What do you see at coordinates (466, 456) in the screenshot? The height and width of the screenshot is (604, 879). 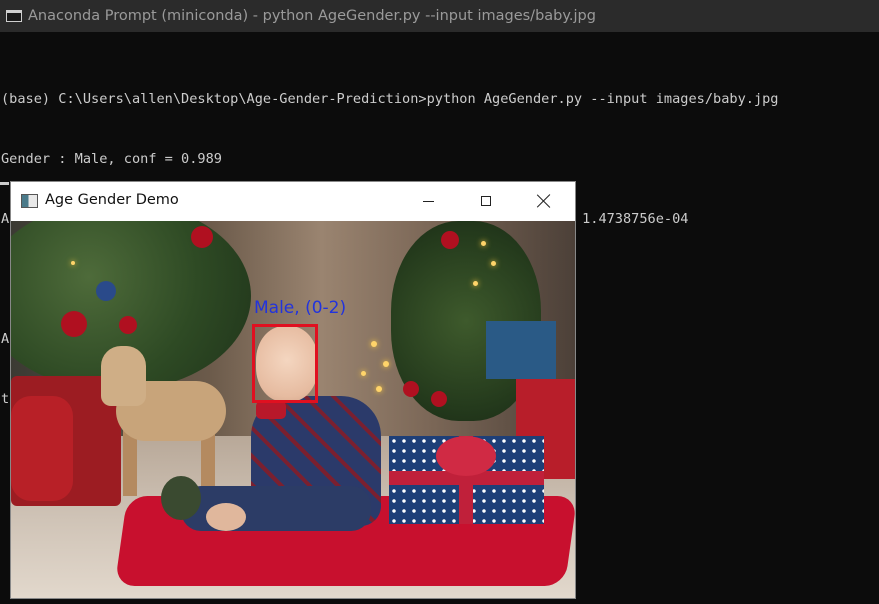 I see `gift-bow` at bounding box center [466, 456].